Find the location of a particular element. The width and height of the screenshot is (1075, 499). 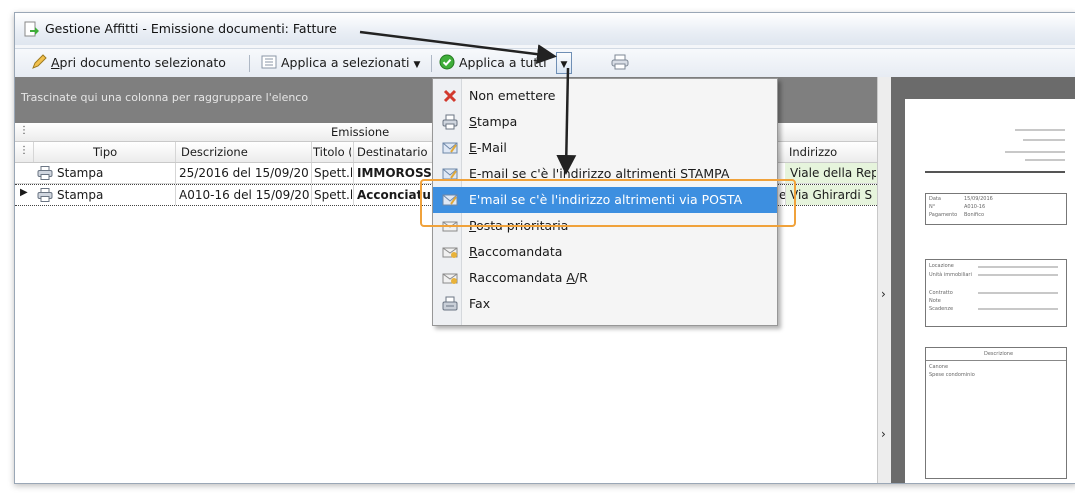

apply-all-dropdown-button: ▼ is located at coordinates (564, 63).